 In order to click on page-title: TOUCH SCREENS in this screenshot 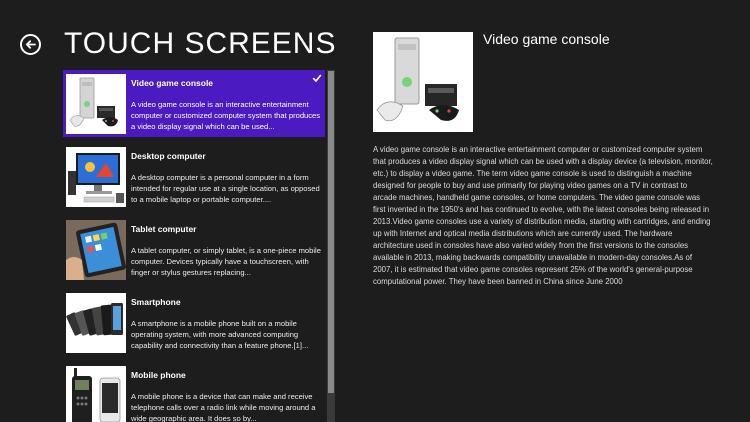, I will do `click(200, 43)`.